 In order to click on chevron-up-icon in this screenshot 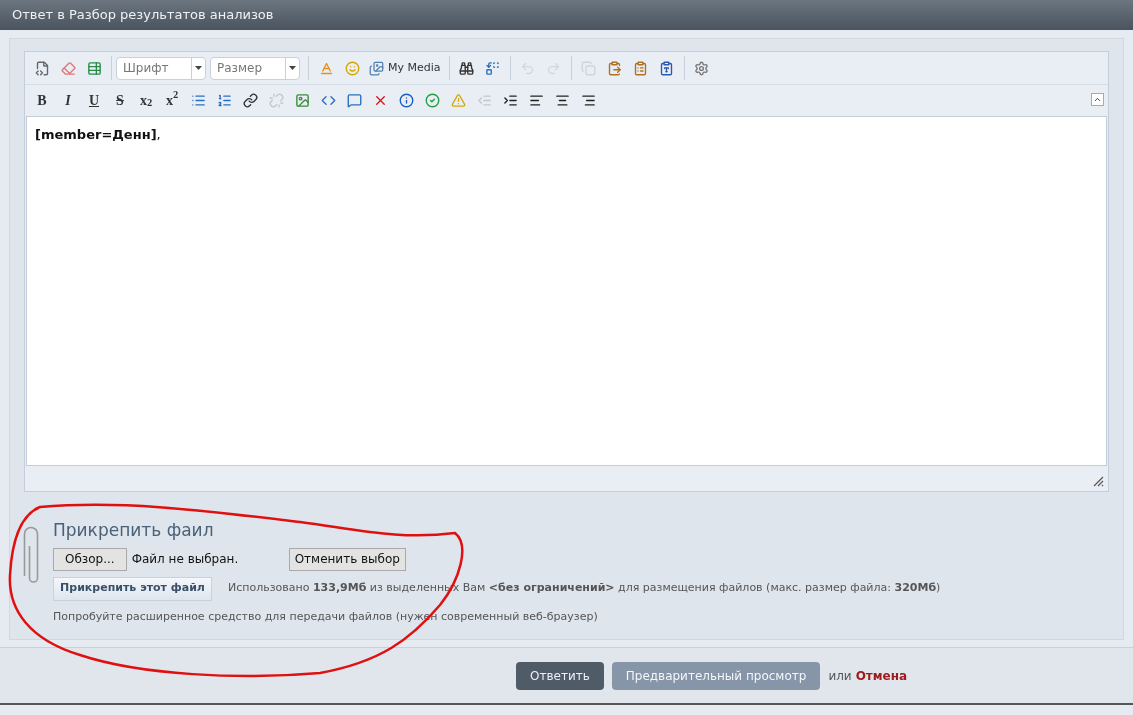, I will do `click(1097, 99)`.